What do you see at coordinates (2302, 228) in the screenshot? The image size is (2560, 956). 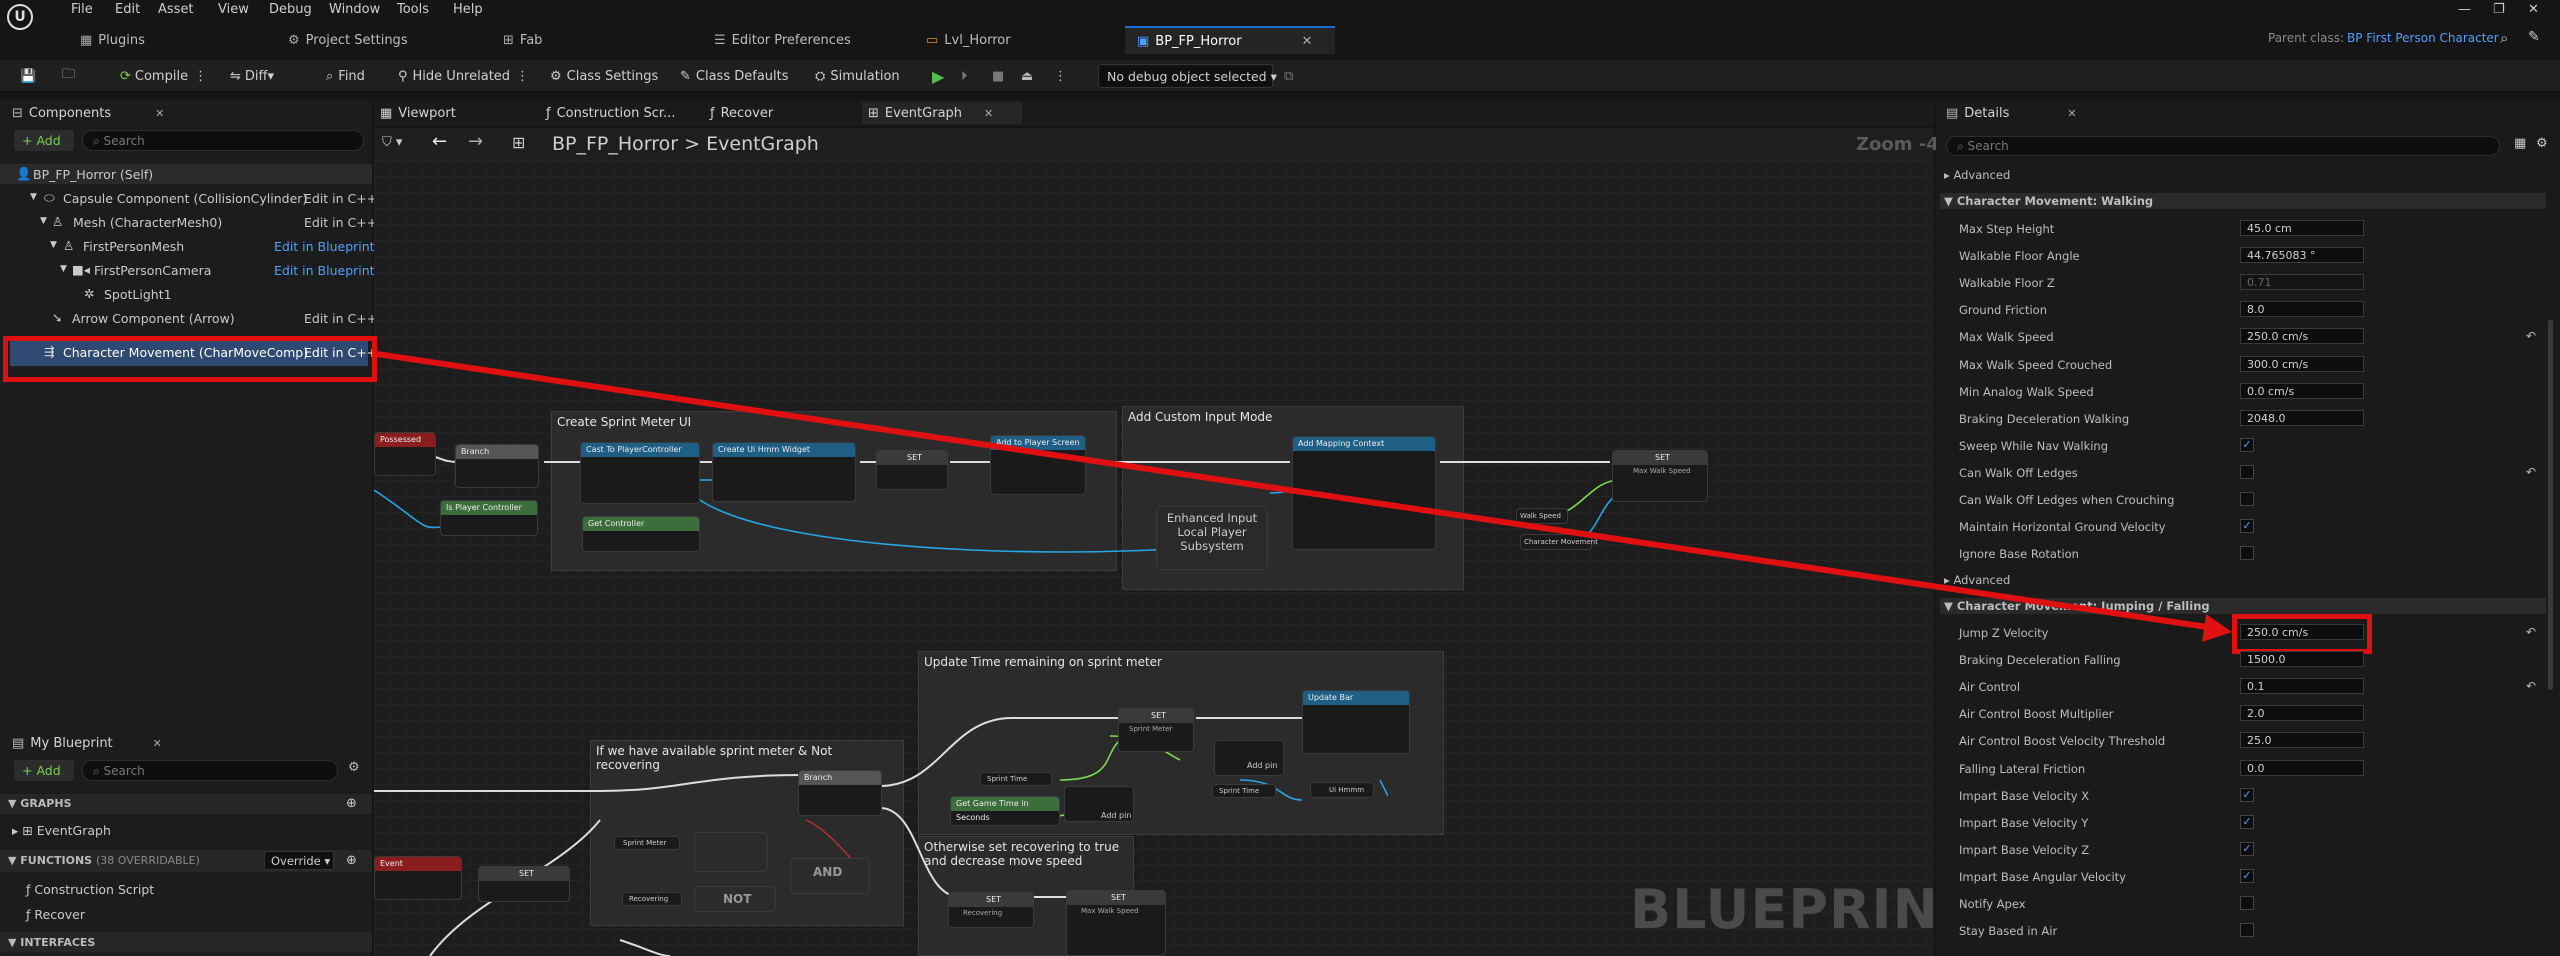 I see `property-value-field: 45.0 cm` at bounding box center [2302, 228].